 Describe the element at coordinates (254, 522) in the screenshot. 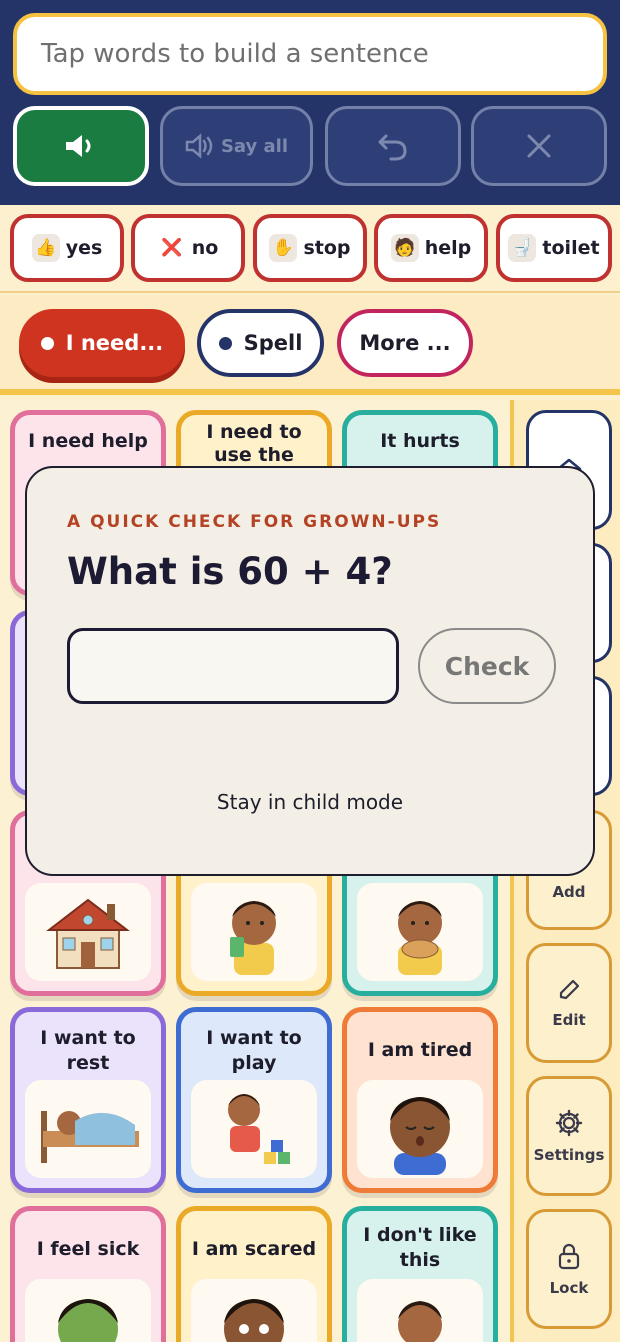

I see `dialog-eyebrow: A QUICK CHECK FOR GROWN-UPS` at that location.